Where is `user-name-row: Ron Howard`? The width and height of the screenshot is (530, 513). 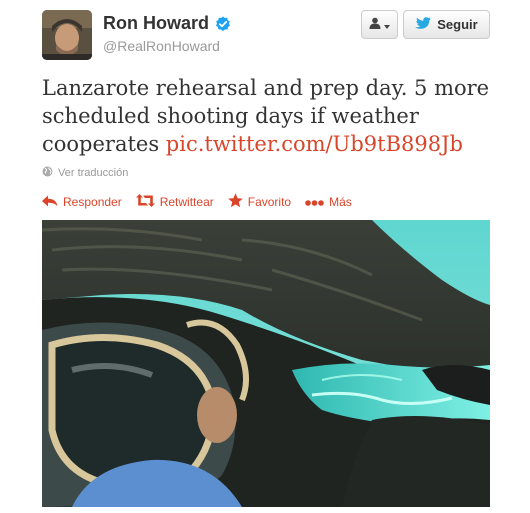
user-name-row: Ron Howard is located at coordinates (167, 23).